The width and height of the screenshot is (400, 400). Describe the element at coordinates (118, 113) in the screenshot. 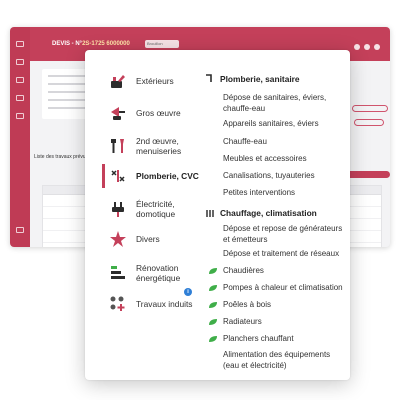

I see `trowel-icon` at that location.